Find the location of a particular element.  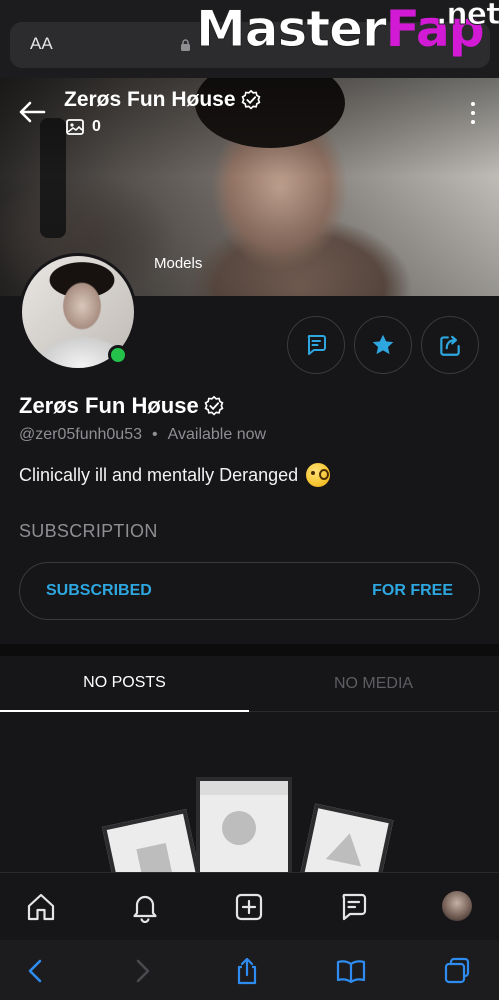

subscription-price: FOR FREE is located at coordinates (412, 590).